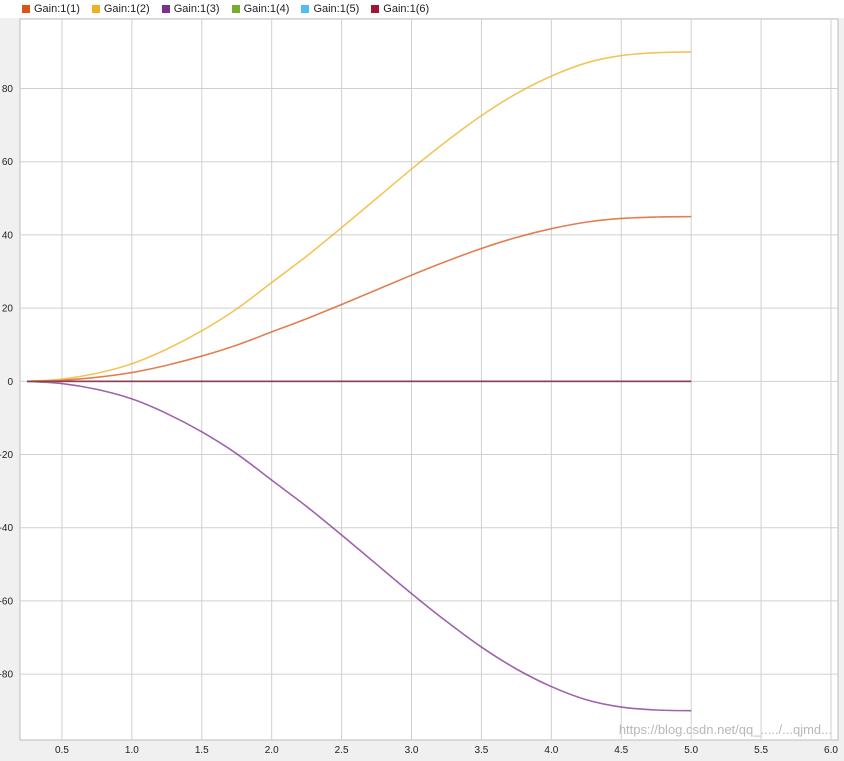 The height and width of the screenshot is (761, 844). Describe the element at coordinates (406, 9) in the screenshot. I see `legend-label: Gain:1(6)` at that location.